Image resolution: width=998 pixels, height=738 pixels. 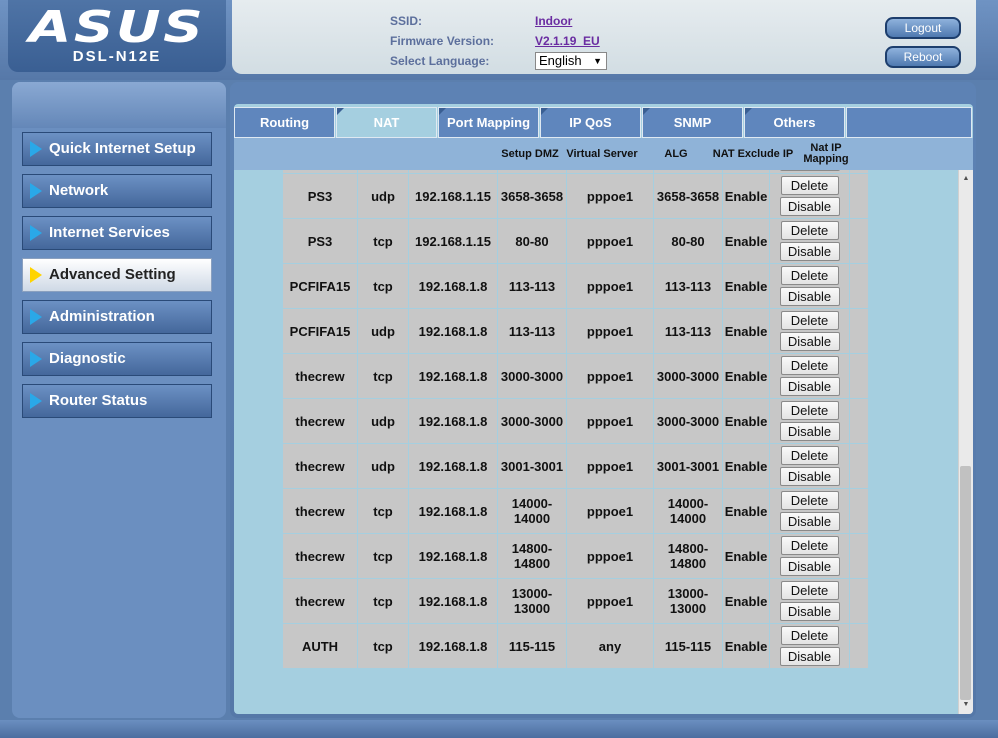 I want to click on tab-ip-qos: IP QoS, so click(x=590, y=122).